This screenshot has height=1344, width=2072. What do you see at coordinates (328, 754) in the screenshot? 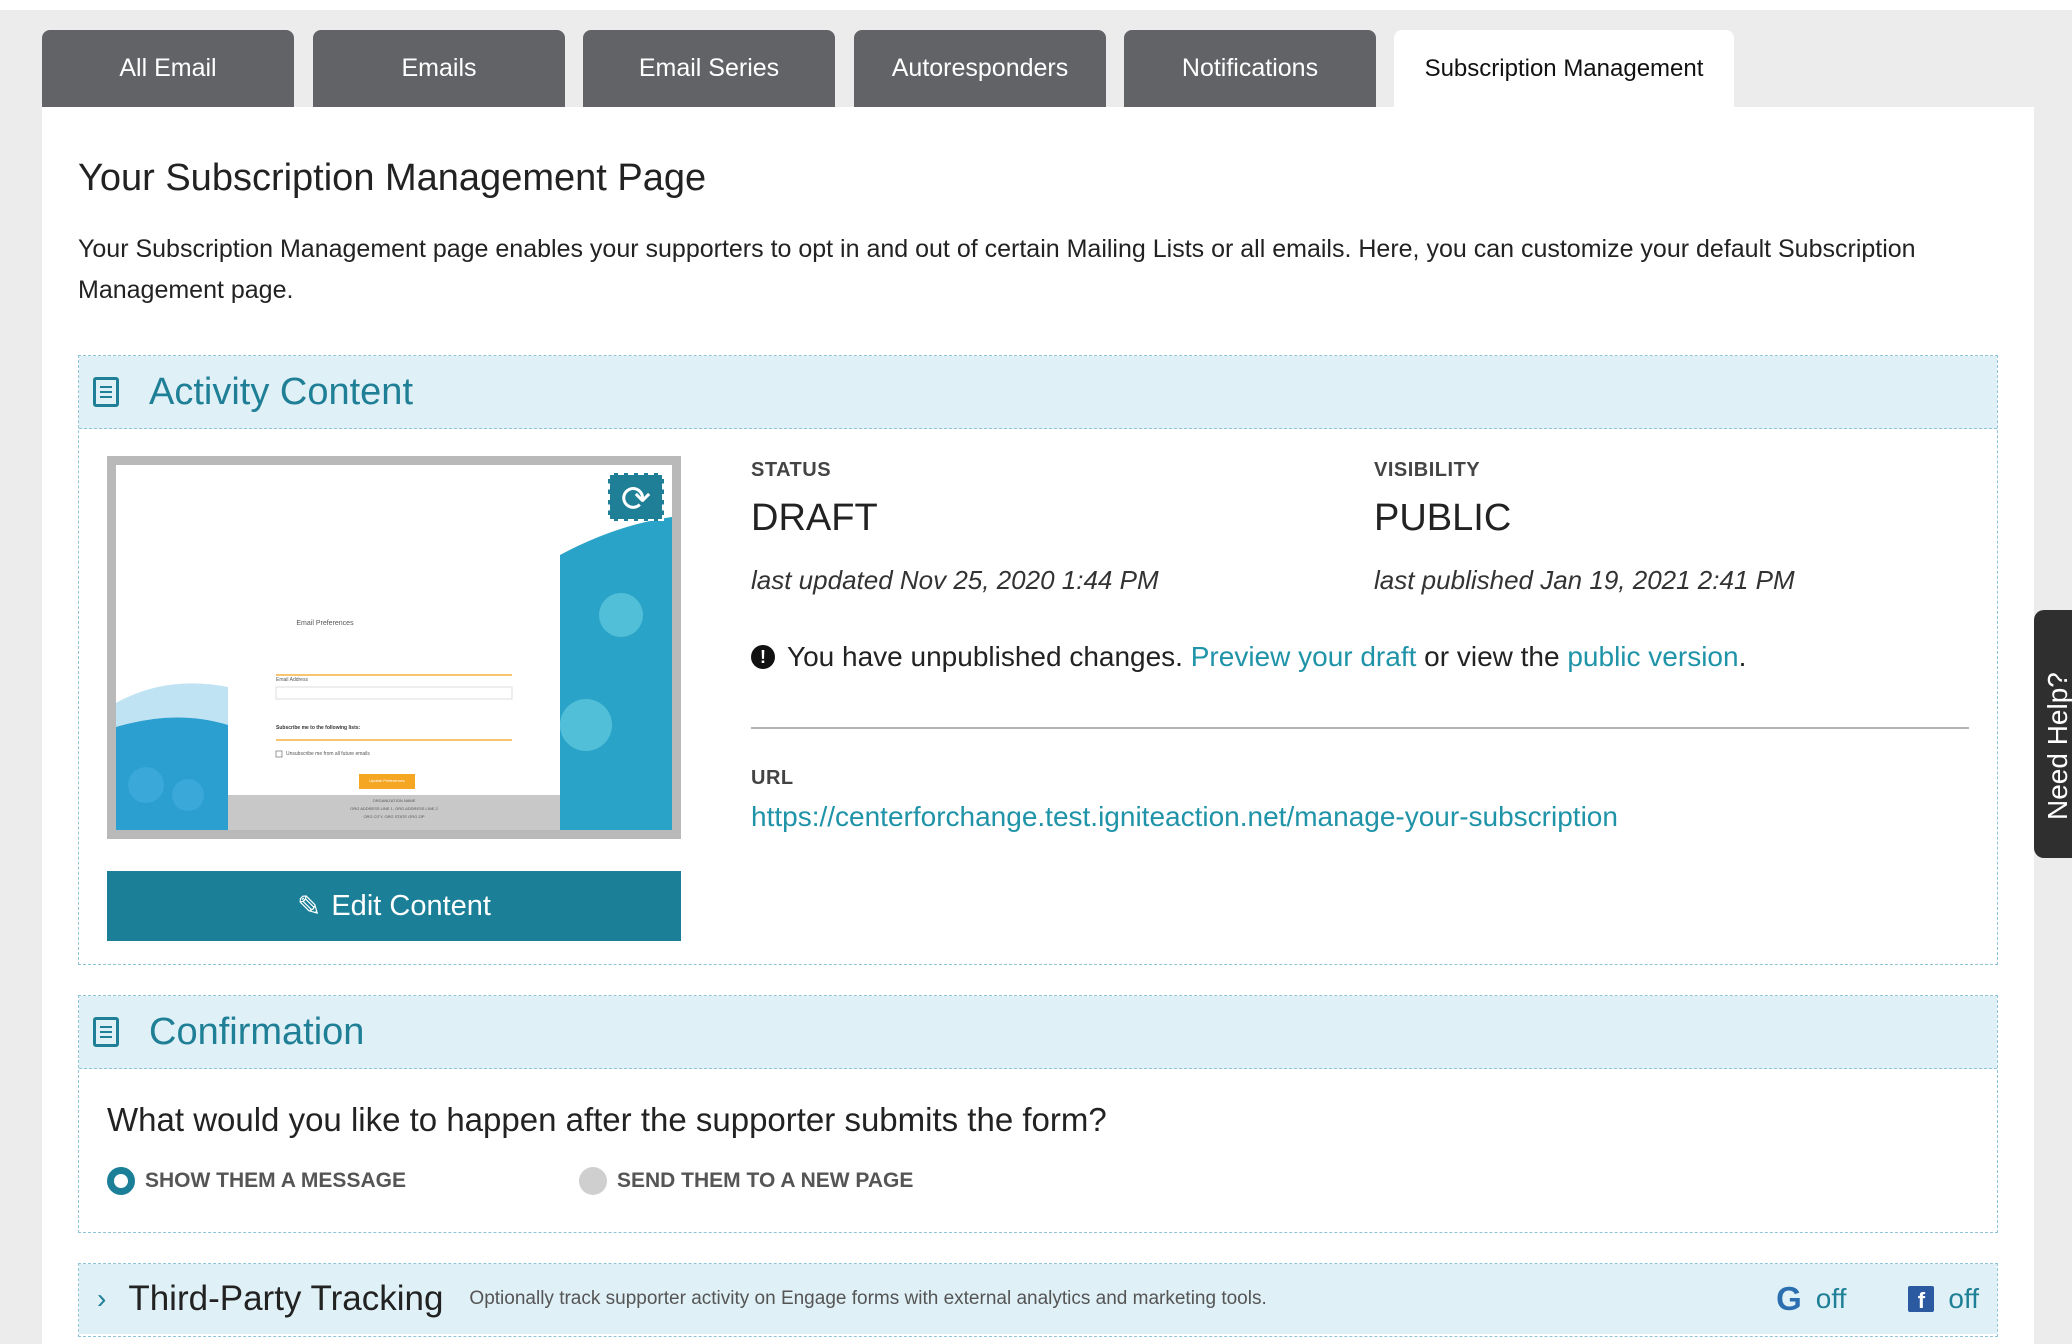
I see `preview-checkbox-label: Unsubscribe me from all future emails` at bounding box center [328, 754].